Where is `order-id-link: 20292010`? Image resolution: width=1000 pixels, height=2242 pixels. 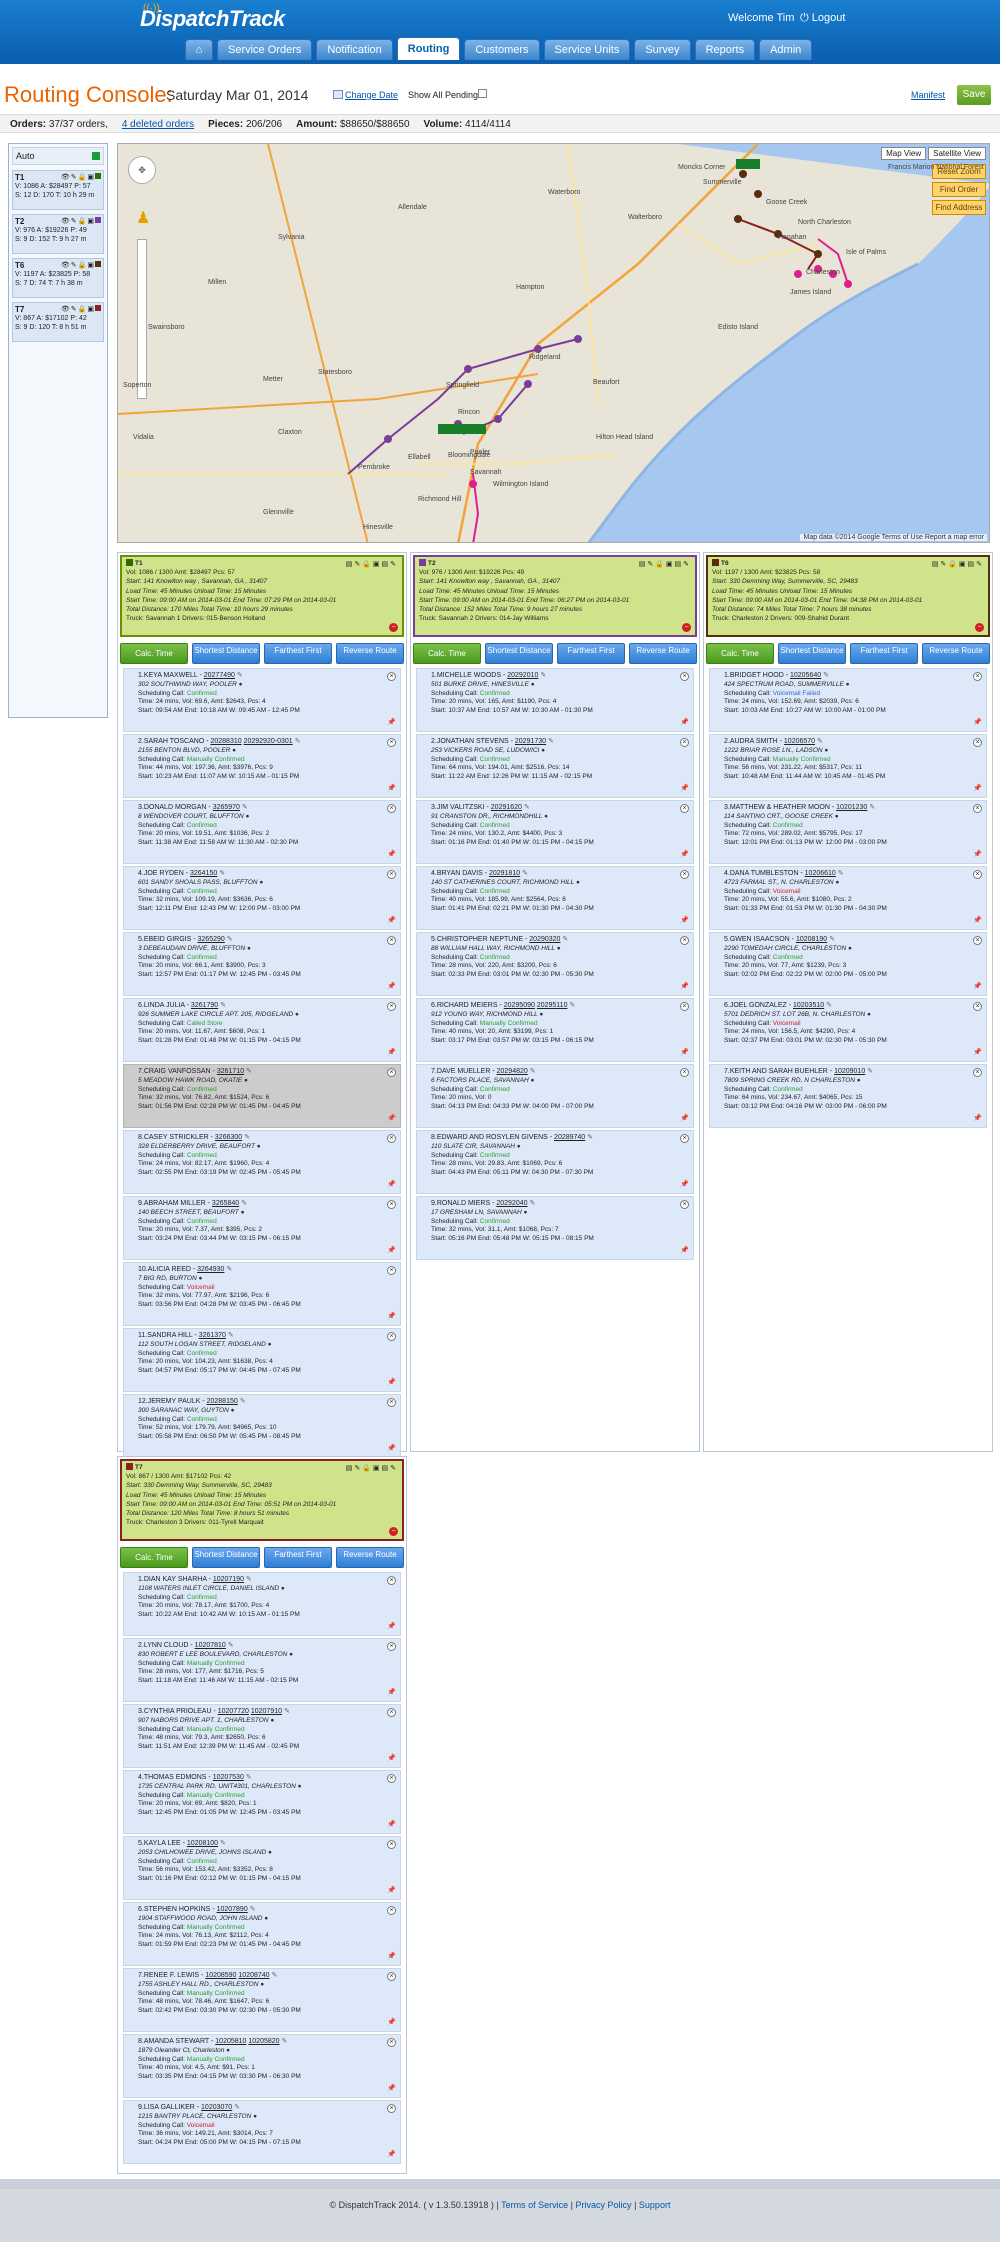
order-id-link: 20292010 is located at coordinates (522, 675).